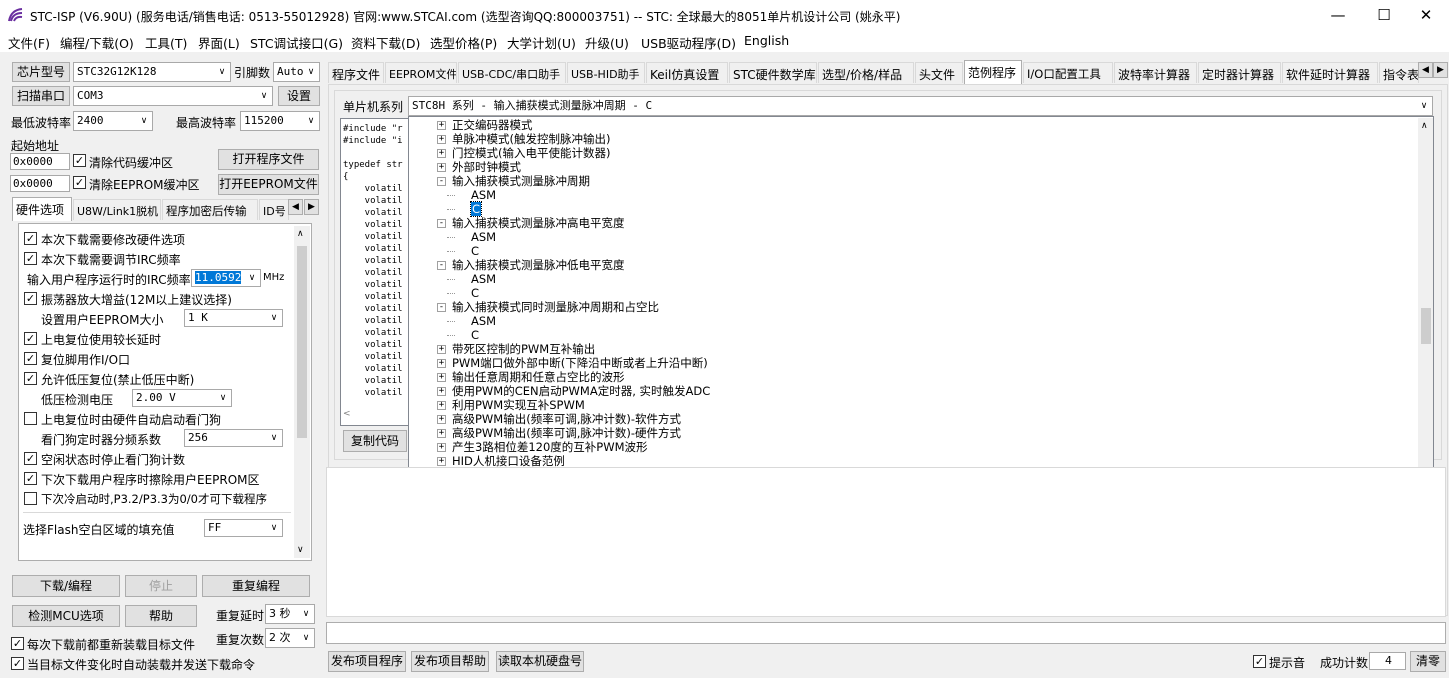 Image resolution: width=1449 pixels, height=678 pixels. What do you see at coordinates (41, 96) in the screenshot?
I see `scan-port-button: 扫描串口` at bounding box center [41, 96].